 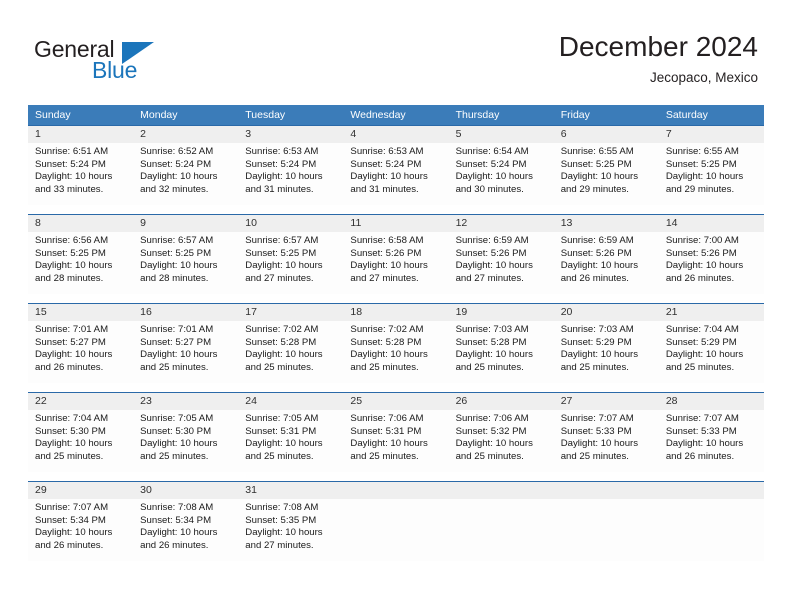 I want to click on sunrise-text: Sunrise: 7:04 AM, so click(x=72, y=418).